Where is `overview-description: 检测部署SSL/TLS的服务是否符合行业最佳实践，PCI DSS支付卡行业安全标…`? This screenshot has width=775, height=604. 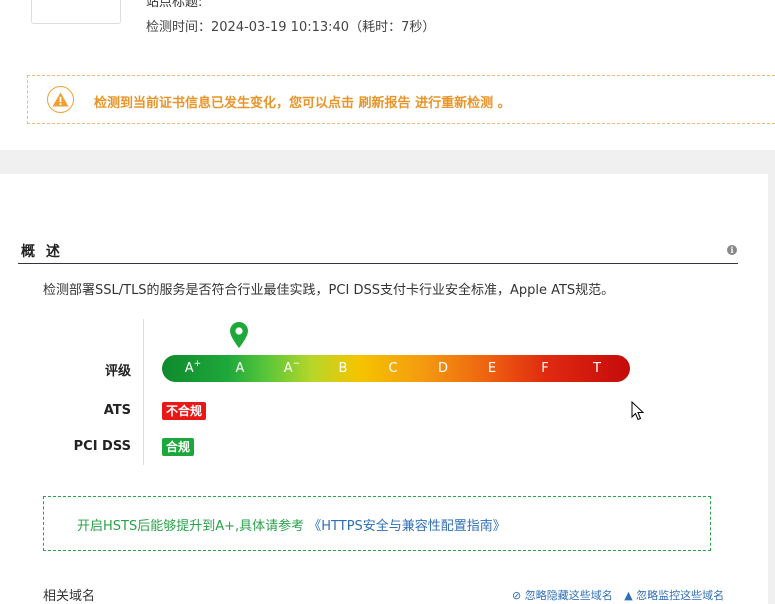
overview-description: 检测部署SSL/TLS的服务是否符合行业最佳实践，PCI DSS支付卡行业安全标… is located at coordinates (329, 290).